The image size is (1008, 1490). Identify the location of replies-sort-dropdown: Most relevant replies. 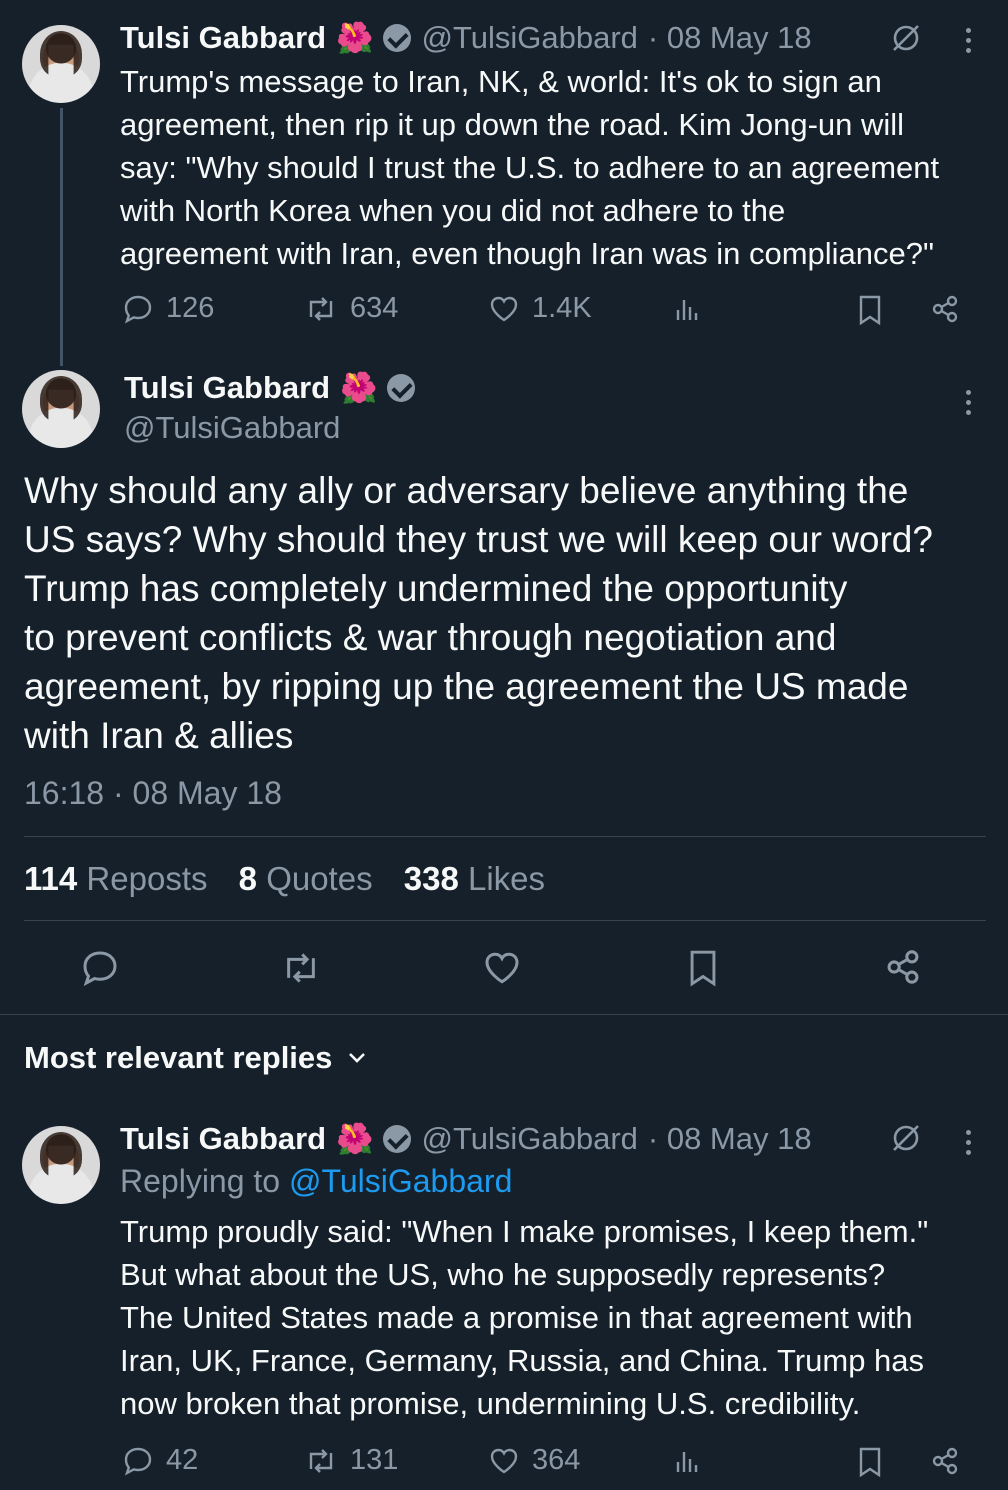
(196, 1058).